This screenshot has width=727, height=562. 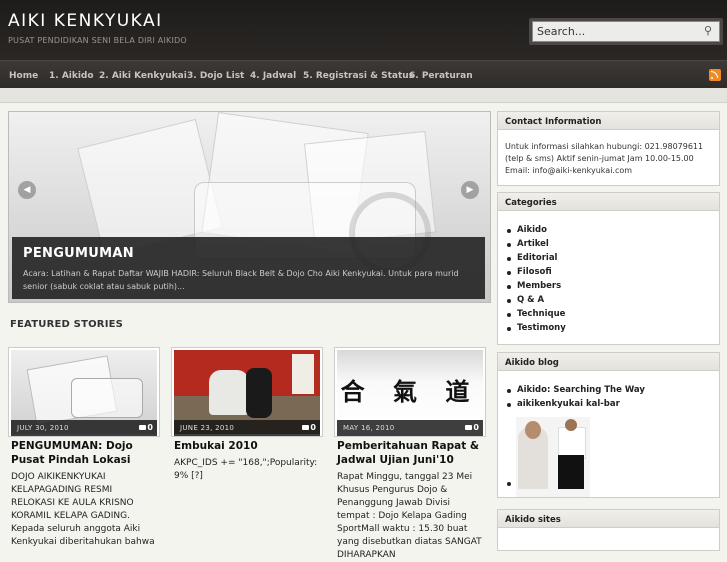 I want to click on arrow-left-icon: ◀, so click(x=27, y=190).